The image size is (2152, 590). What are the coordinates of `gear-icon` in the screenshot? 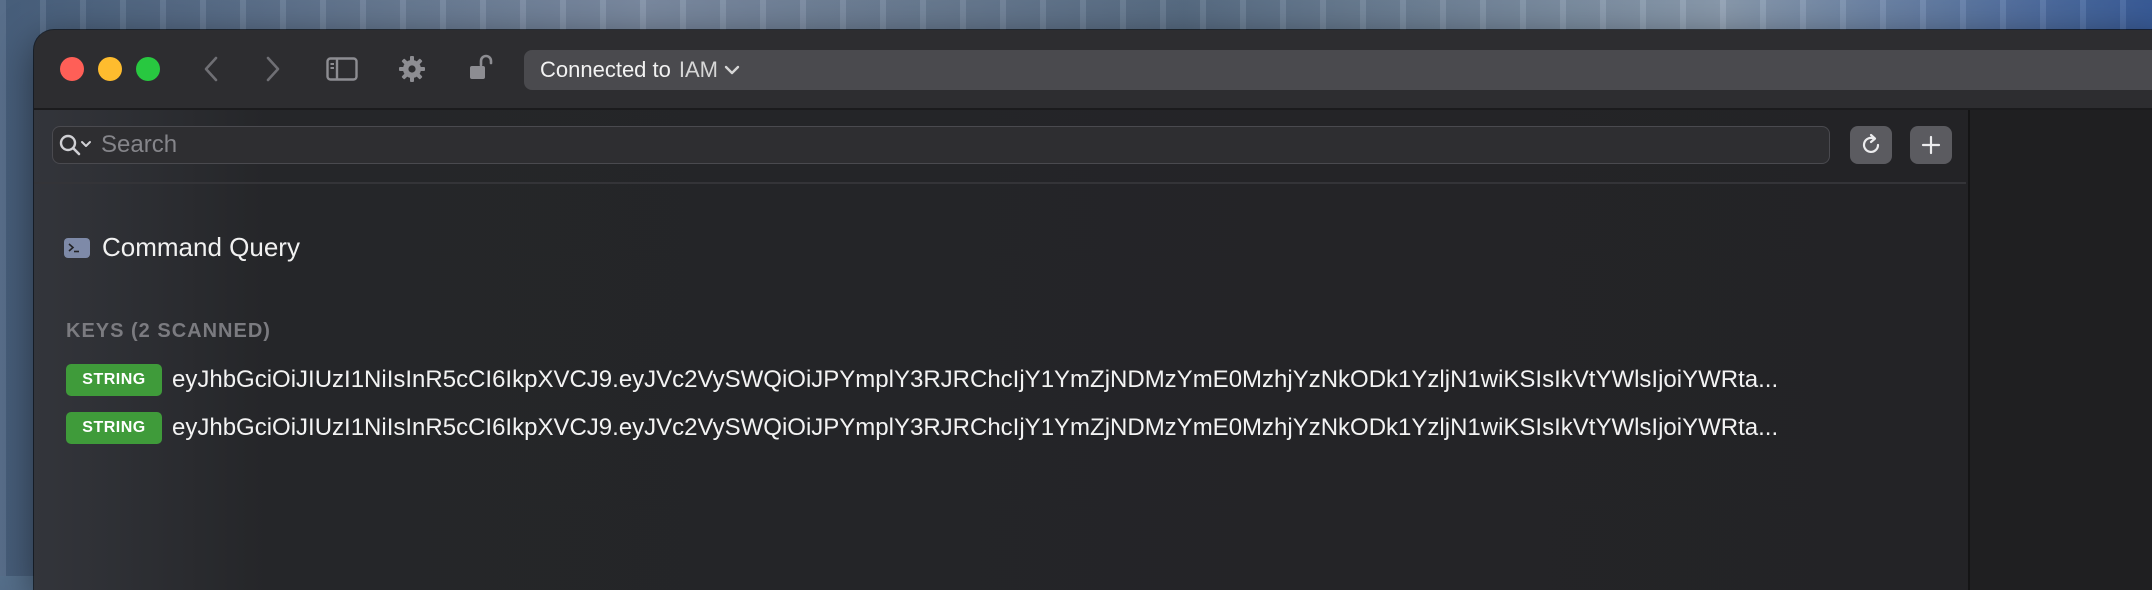 It's located at (412, 69).